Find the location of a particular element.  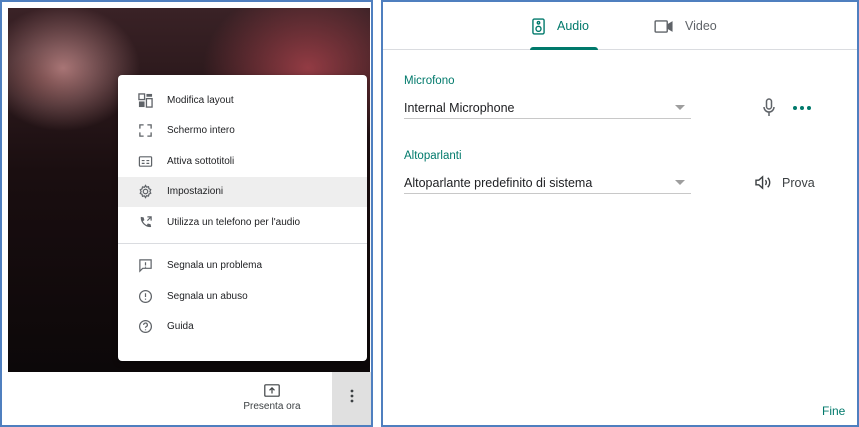

test-speakers-button: Prova is located at coordinates (785, 182).